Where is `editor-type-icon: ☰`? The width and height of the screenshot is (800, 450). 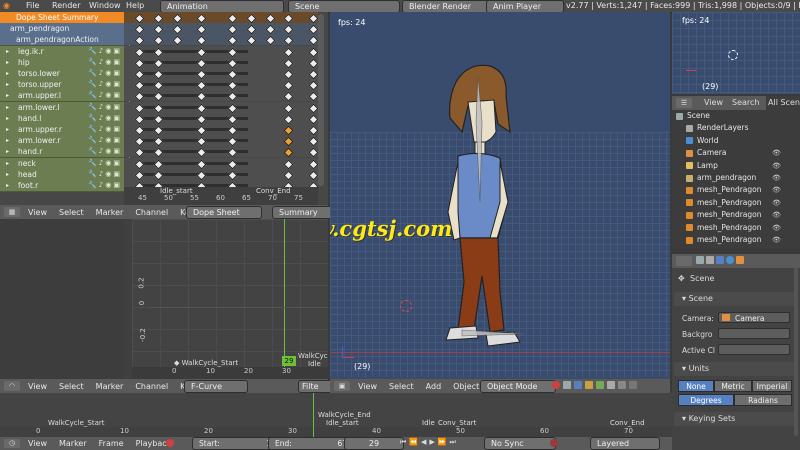 editor-type-icon: ☰ is located at coordinates (684, 103).